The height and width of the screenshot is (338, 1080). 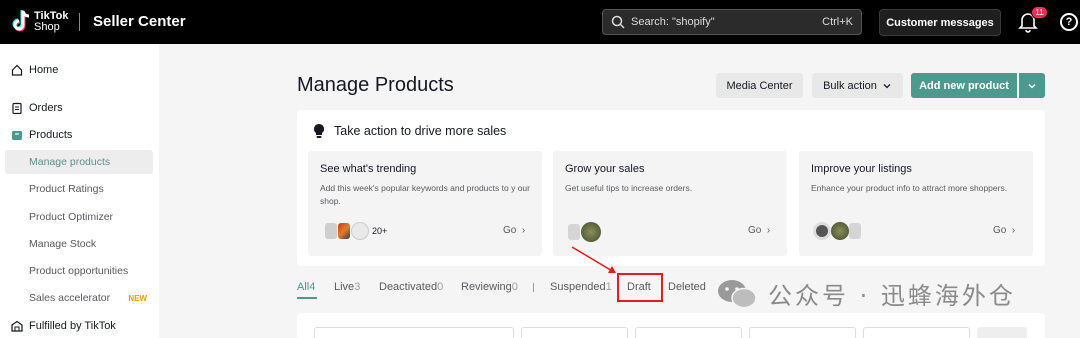 I want to click on improve-listings-thumbnails, so click(x=837, y=231).